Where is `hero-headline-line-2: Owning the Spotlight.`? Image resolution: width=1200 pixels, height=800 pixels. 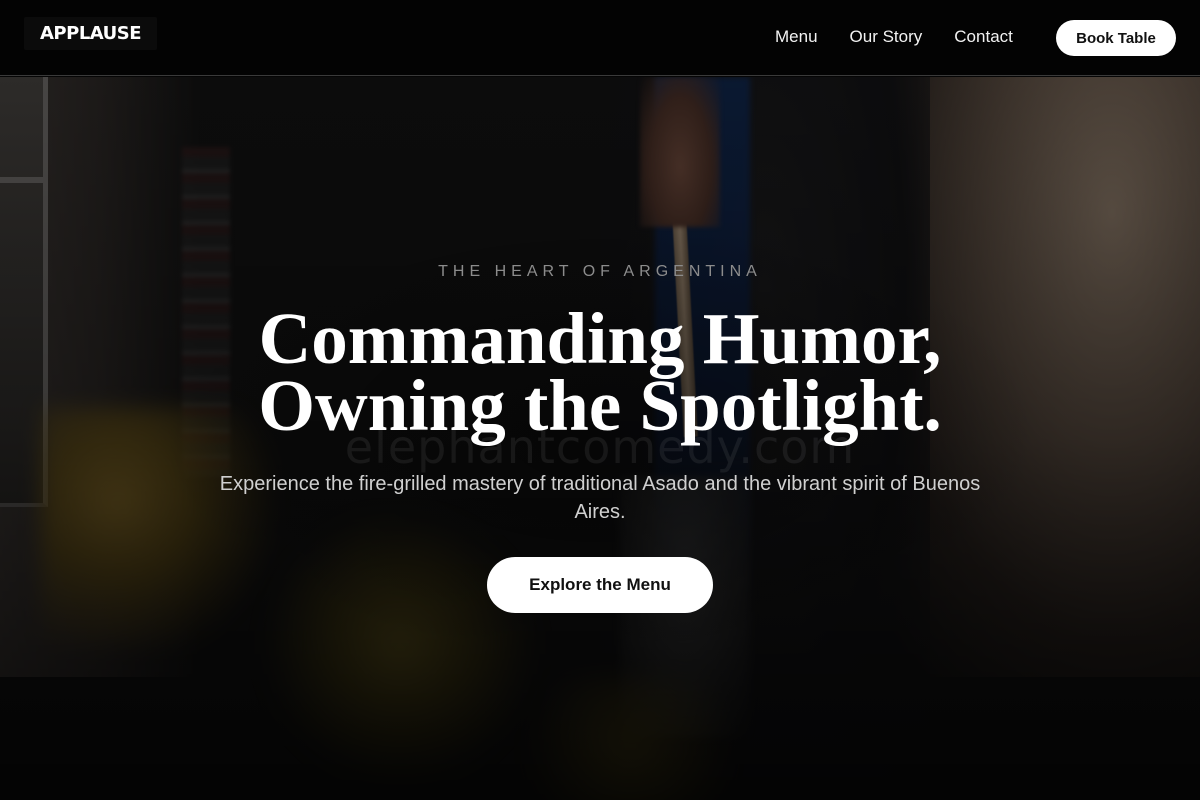
hero-headline-line-2: Owning the Spotlight. is located at coordinates (600, 405).